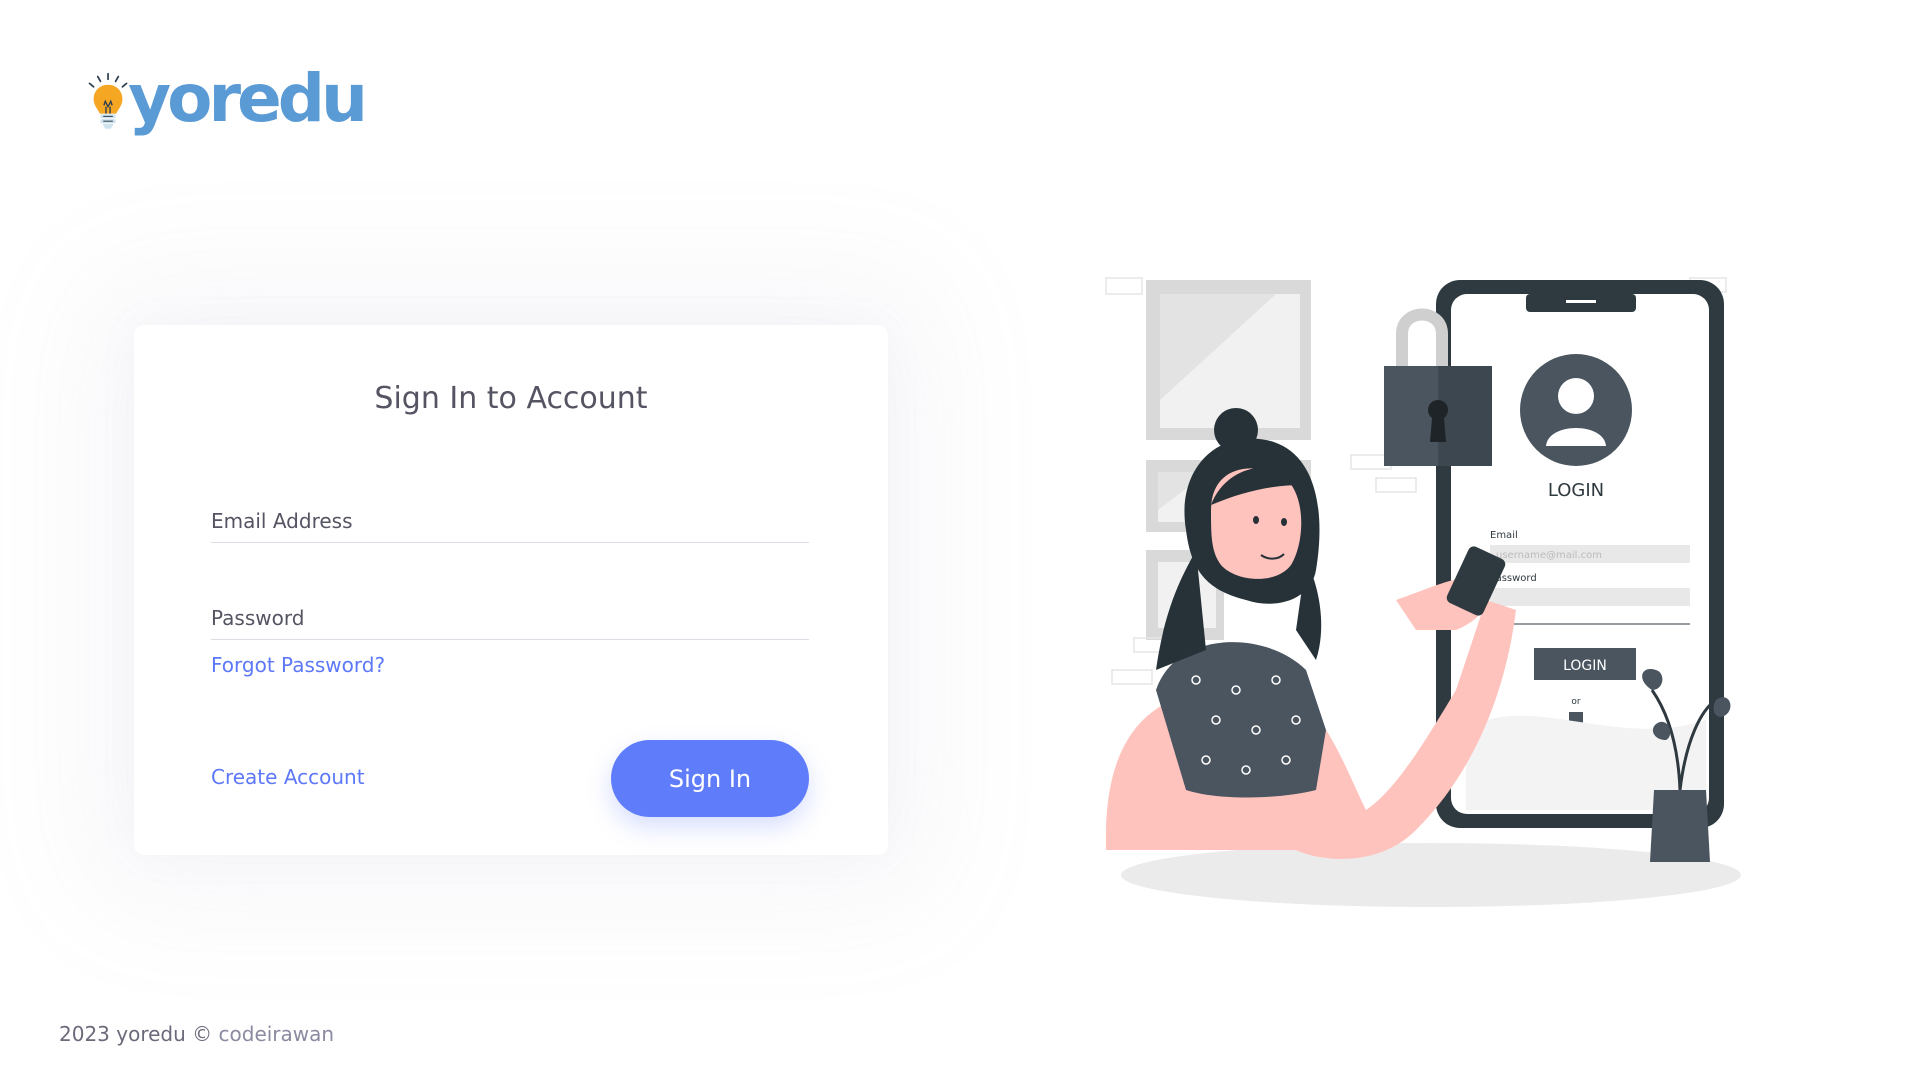 The width and height of the screenshot is (1920, 1080). What do you see at coordinates (710, 778) in the screenshot?
I see `sign-in-button: Sign In` at bounding box center [710, 778].